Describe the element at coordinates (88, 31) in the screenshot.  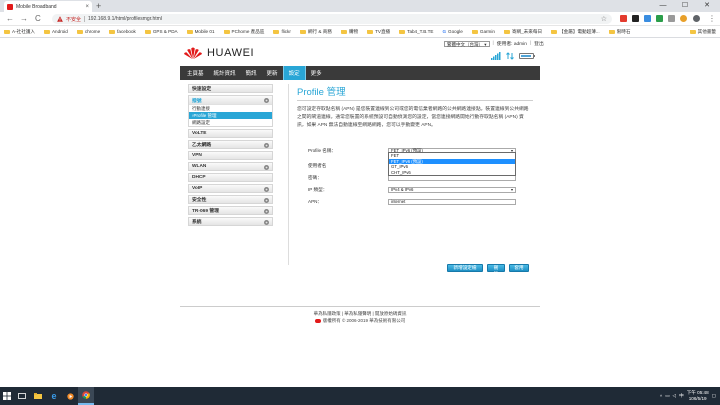
I see `bookmark-item: chrome` at that location.